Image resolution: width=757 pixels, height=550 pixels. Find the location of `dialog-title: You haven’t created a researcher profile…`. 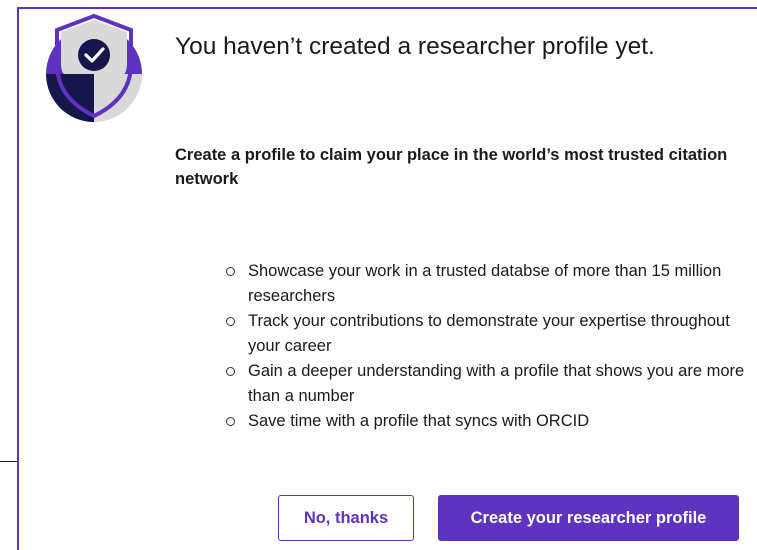

dialog-title: You haven’t created a researcher profile… is located at coordinates (415, 46).